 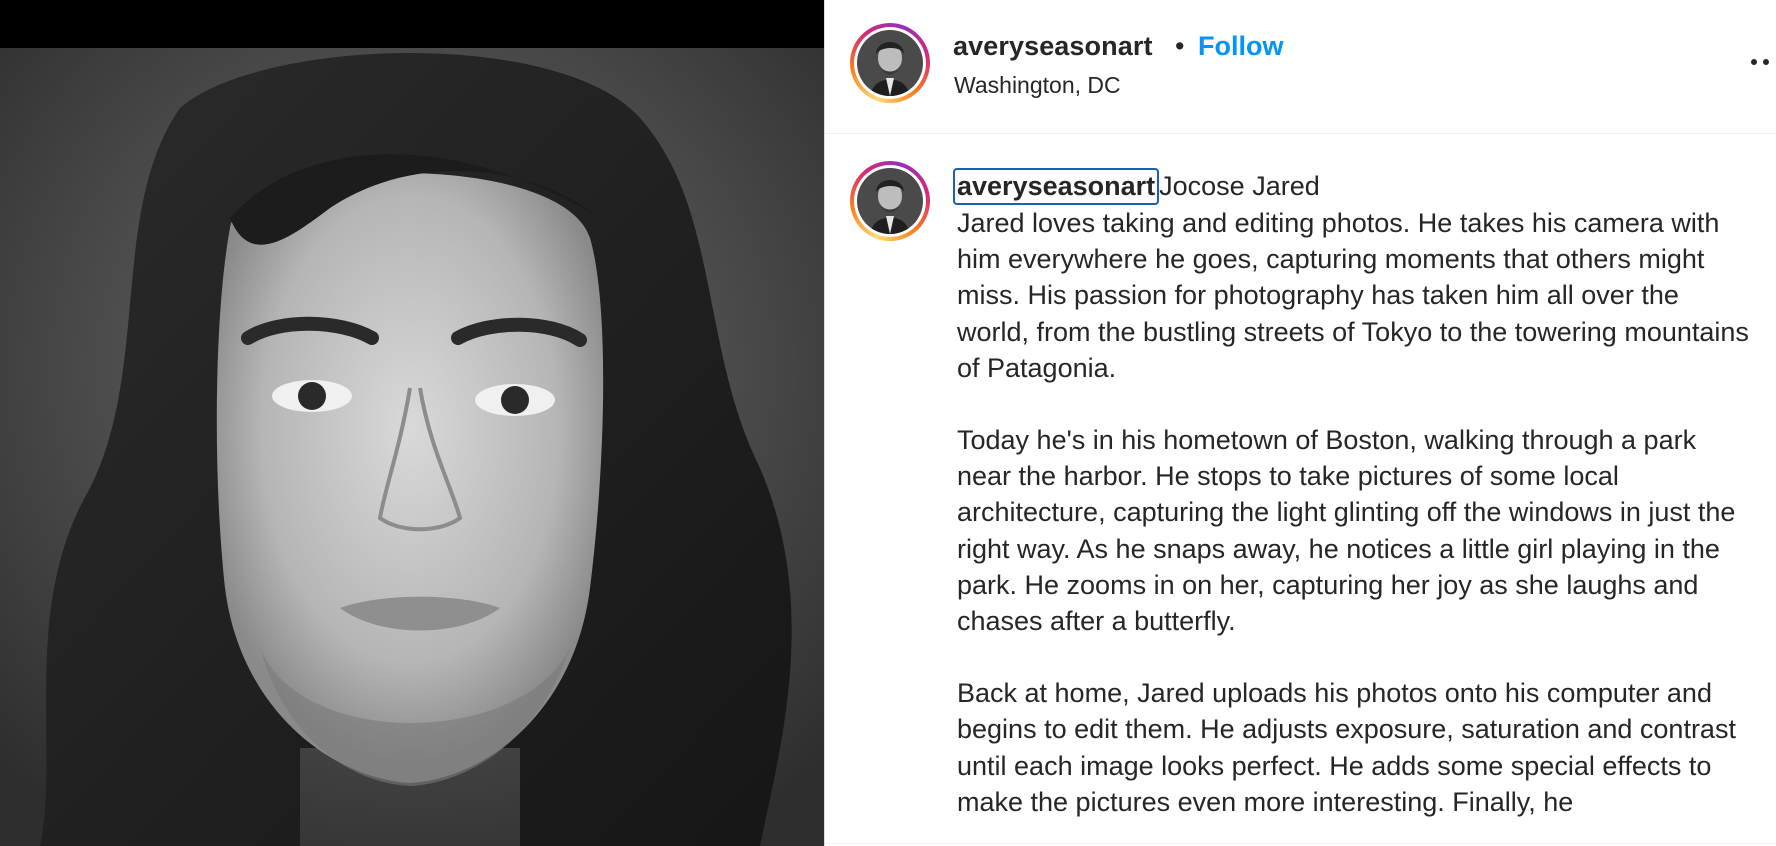 What do you see at coordinates (1762, 62) in the screenshot?
I see `more-options-icon` at bounding box center [1762, 62].